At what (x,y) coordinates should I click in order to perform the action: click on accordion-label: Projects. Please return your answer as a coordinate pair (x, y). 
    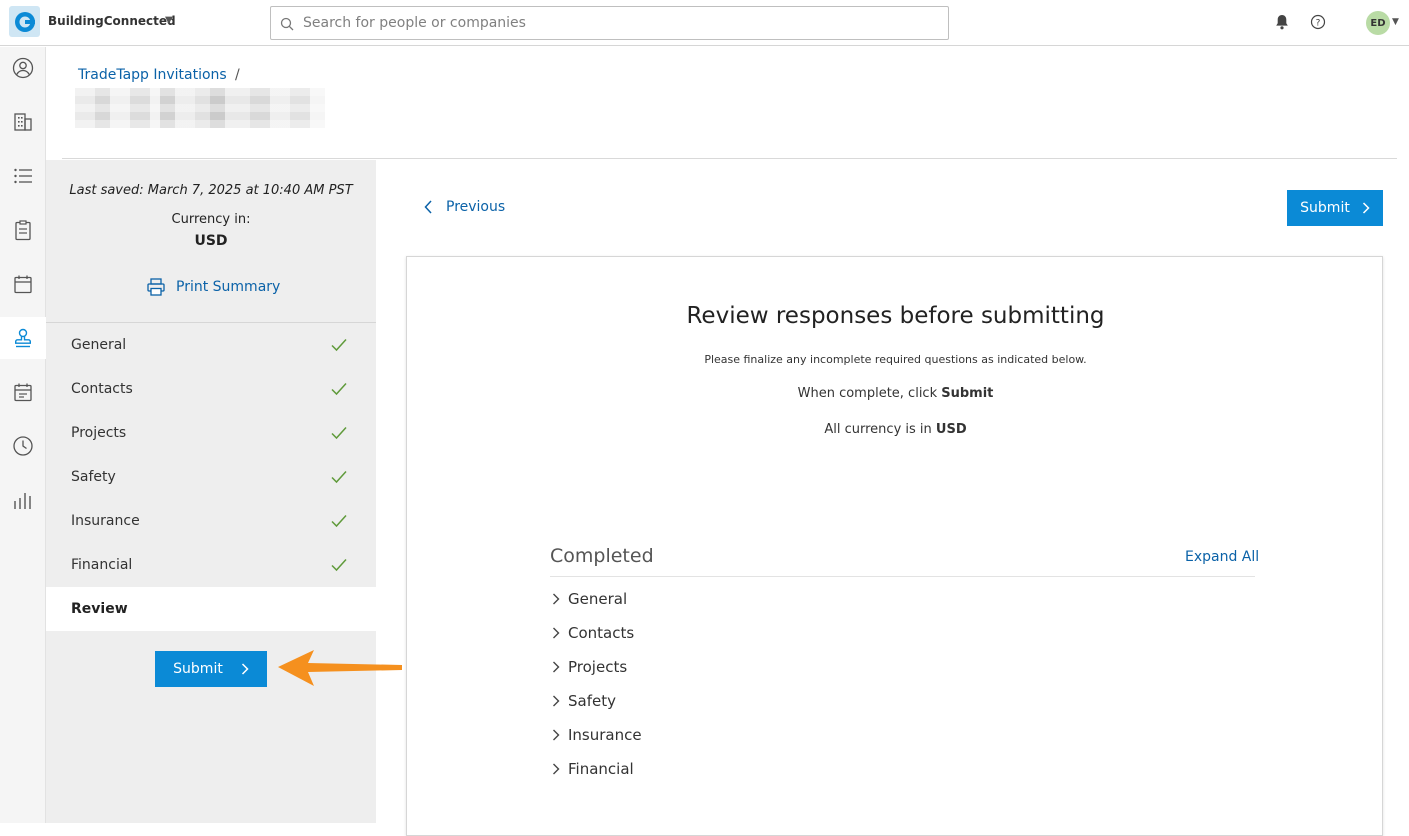
    Looking at the image, I should click on (598, 667).